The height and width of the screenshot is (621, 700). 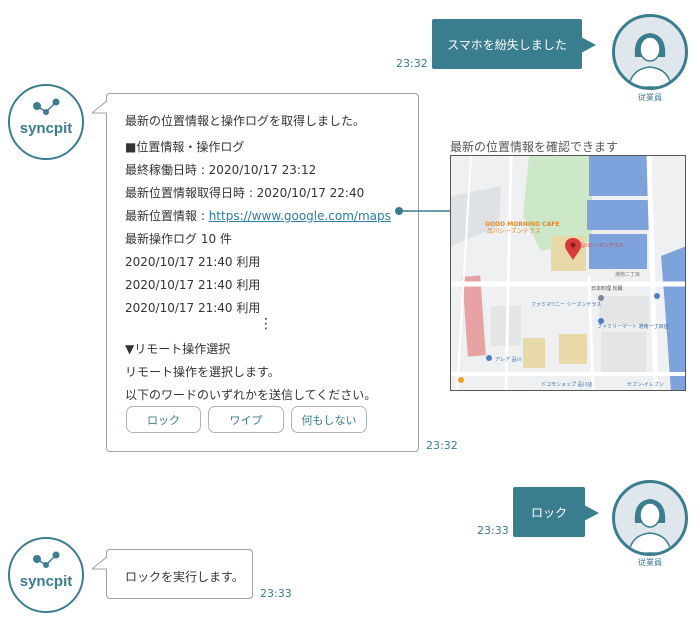 I want to click on section-heading: ▼リモート操作選択, so click(x=178, y=349).